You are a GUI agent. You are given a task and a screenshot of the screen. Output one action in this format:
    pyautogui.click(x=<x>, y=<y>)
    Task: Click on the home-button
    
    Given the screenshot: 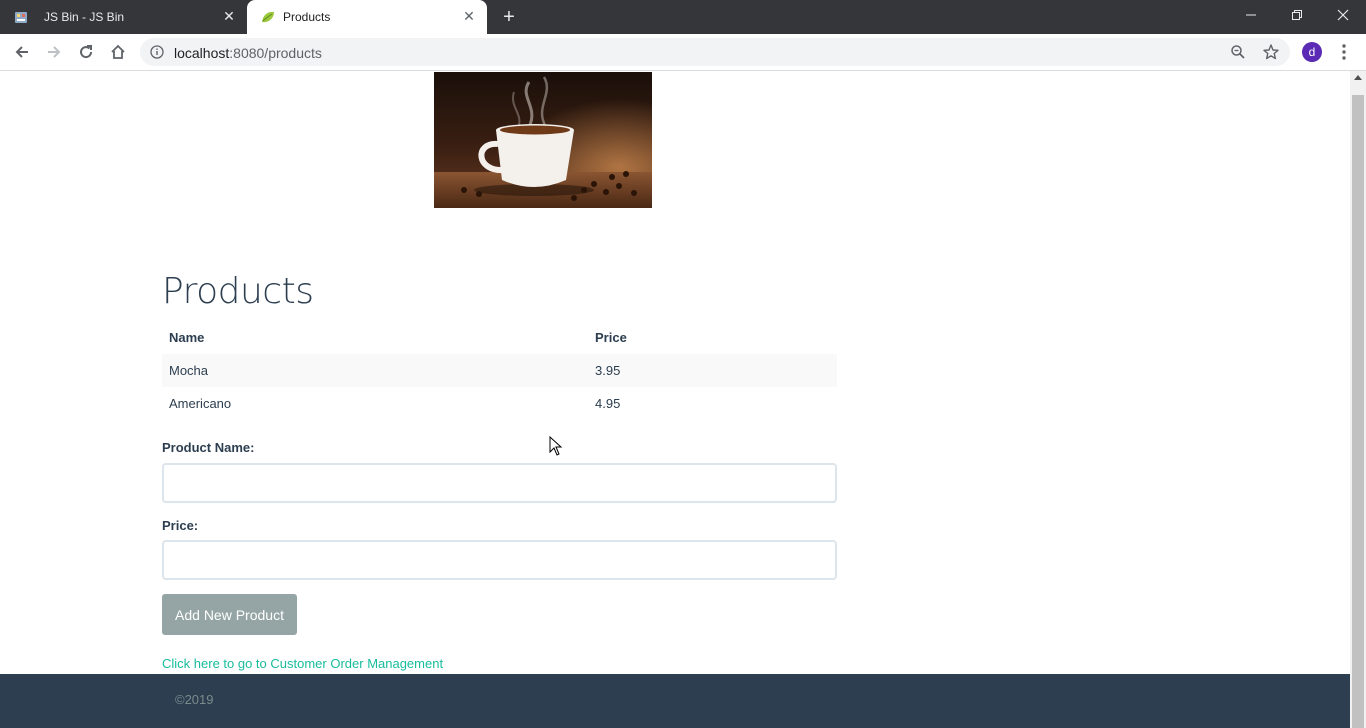 What is the action you would take?
    pyautogui.click(x=118, y=52)
    